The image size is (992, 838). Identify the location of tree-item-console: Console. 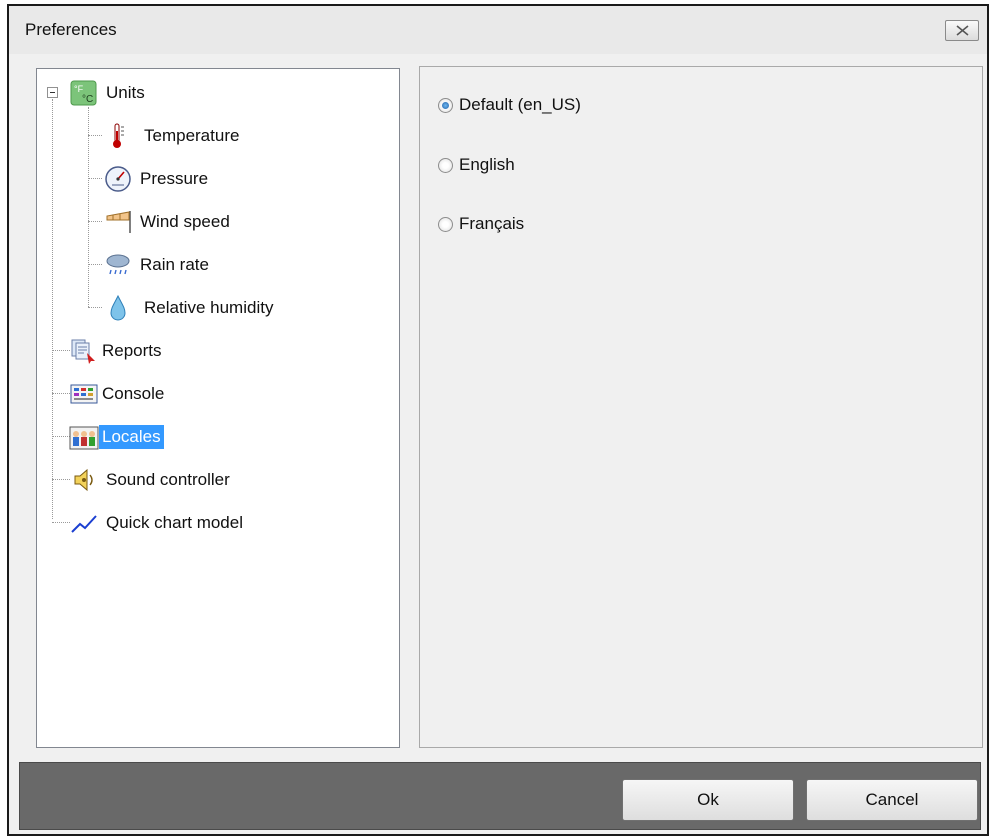
(118, 394).